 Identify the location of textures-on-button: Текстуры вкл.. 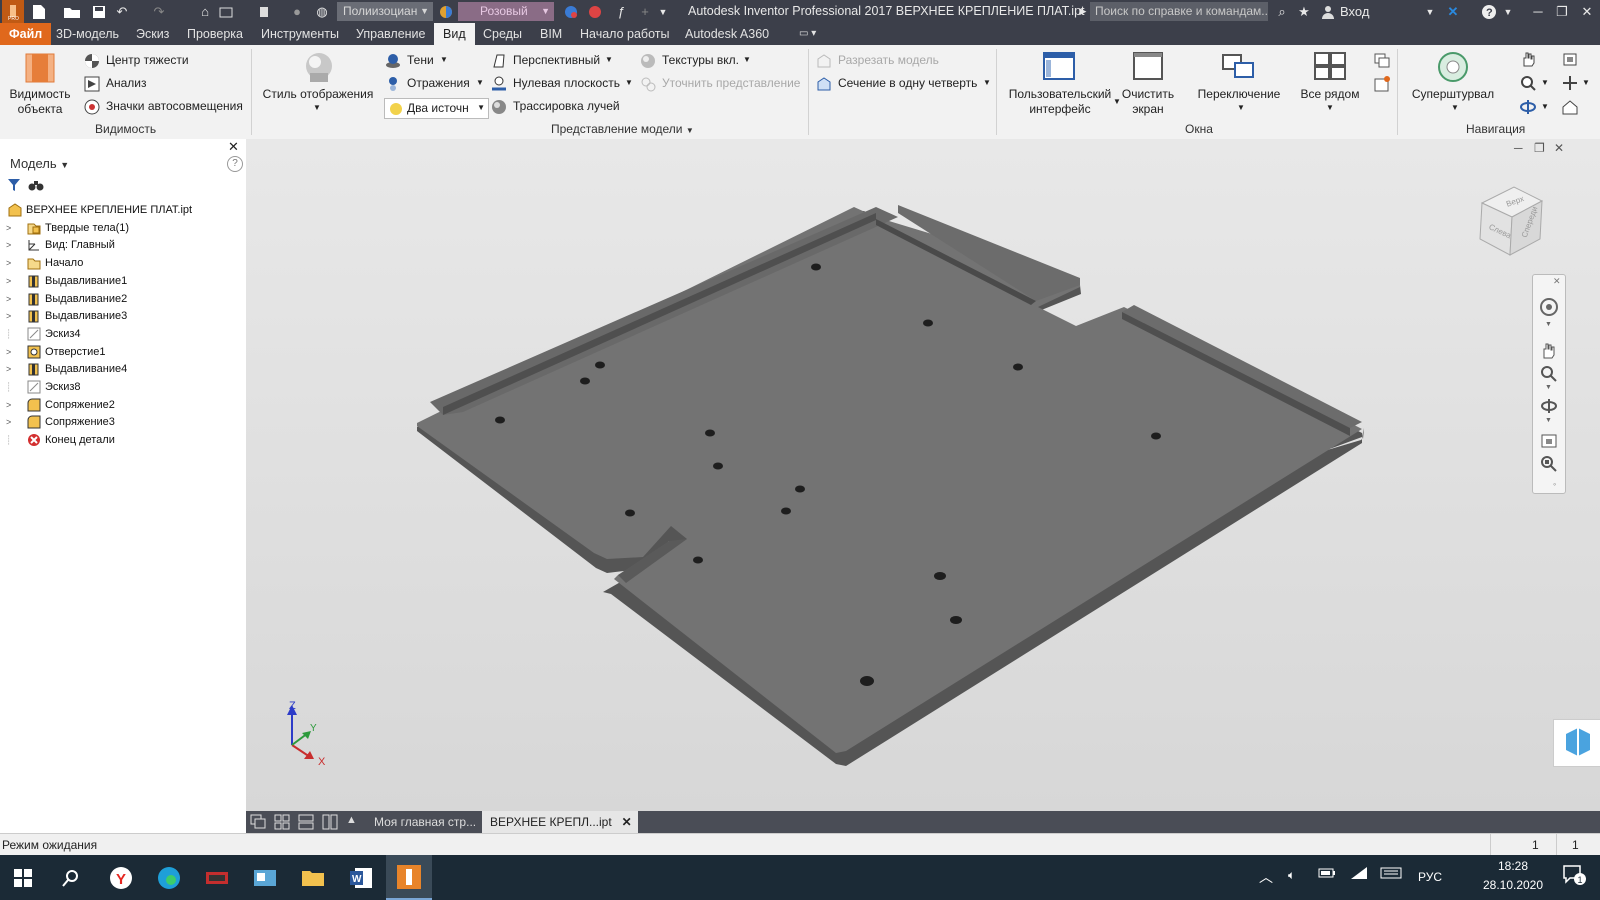
(700, 60).